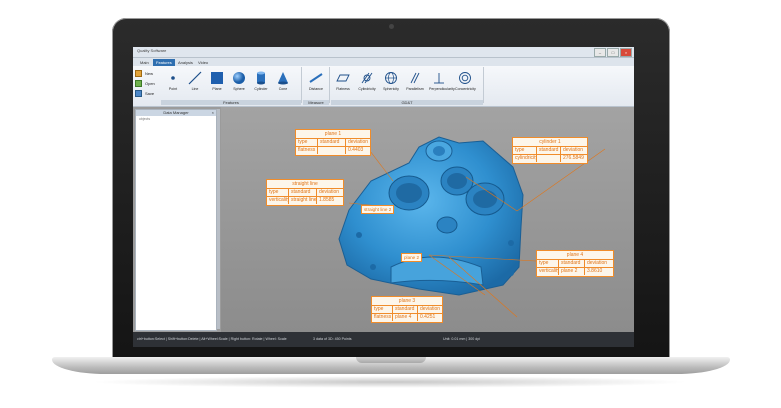 This screenshot has width=781, height=408. What do you see at coordinates (391, 360) in the screenshot?
I see `laptop-notch` at bounding box center [391, 360].